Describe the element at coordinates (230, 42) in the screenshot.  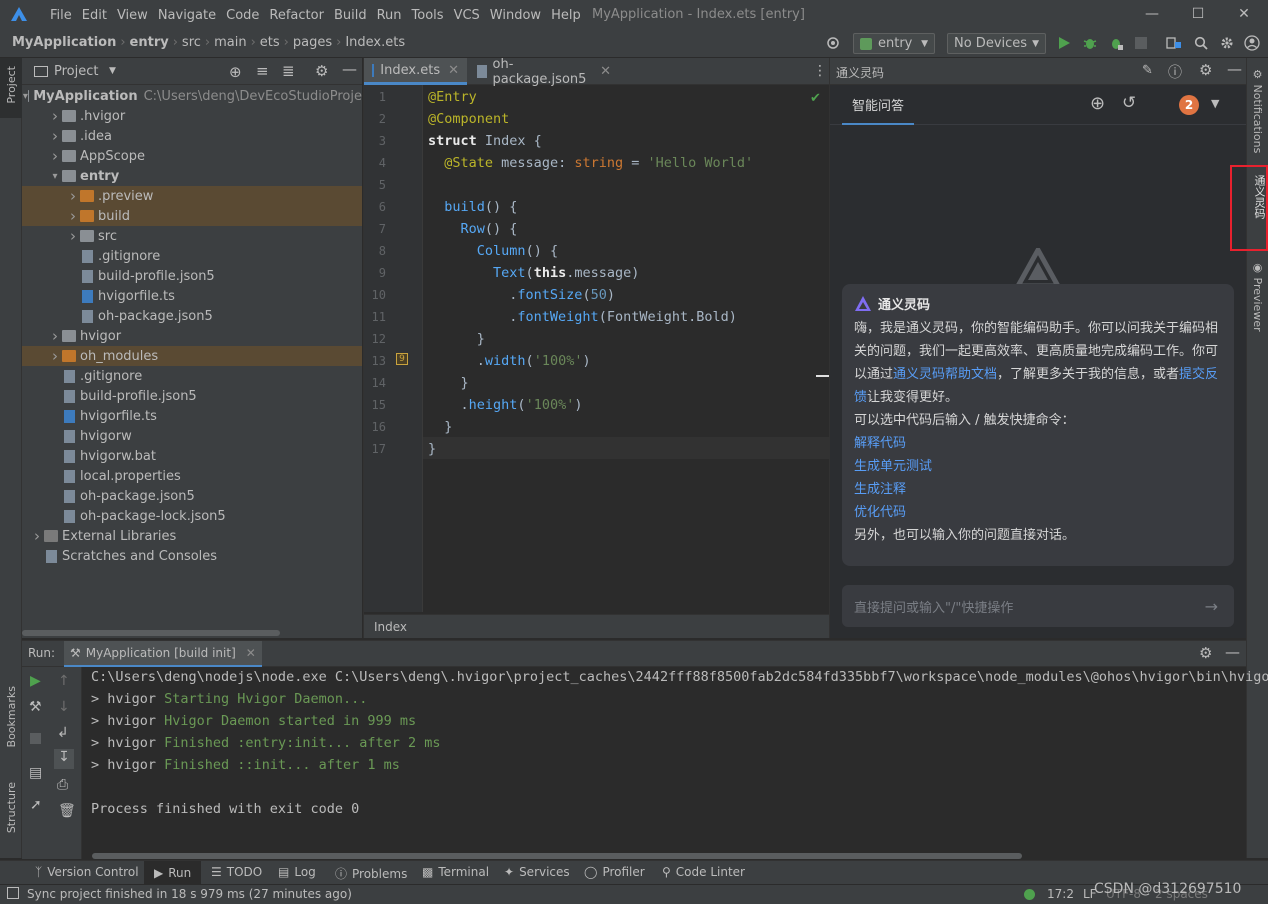
I see `breadcrumb-item: main` at that location.